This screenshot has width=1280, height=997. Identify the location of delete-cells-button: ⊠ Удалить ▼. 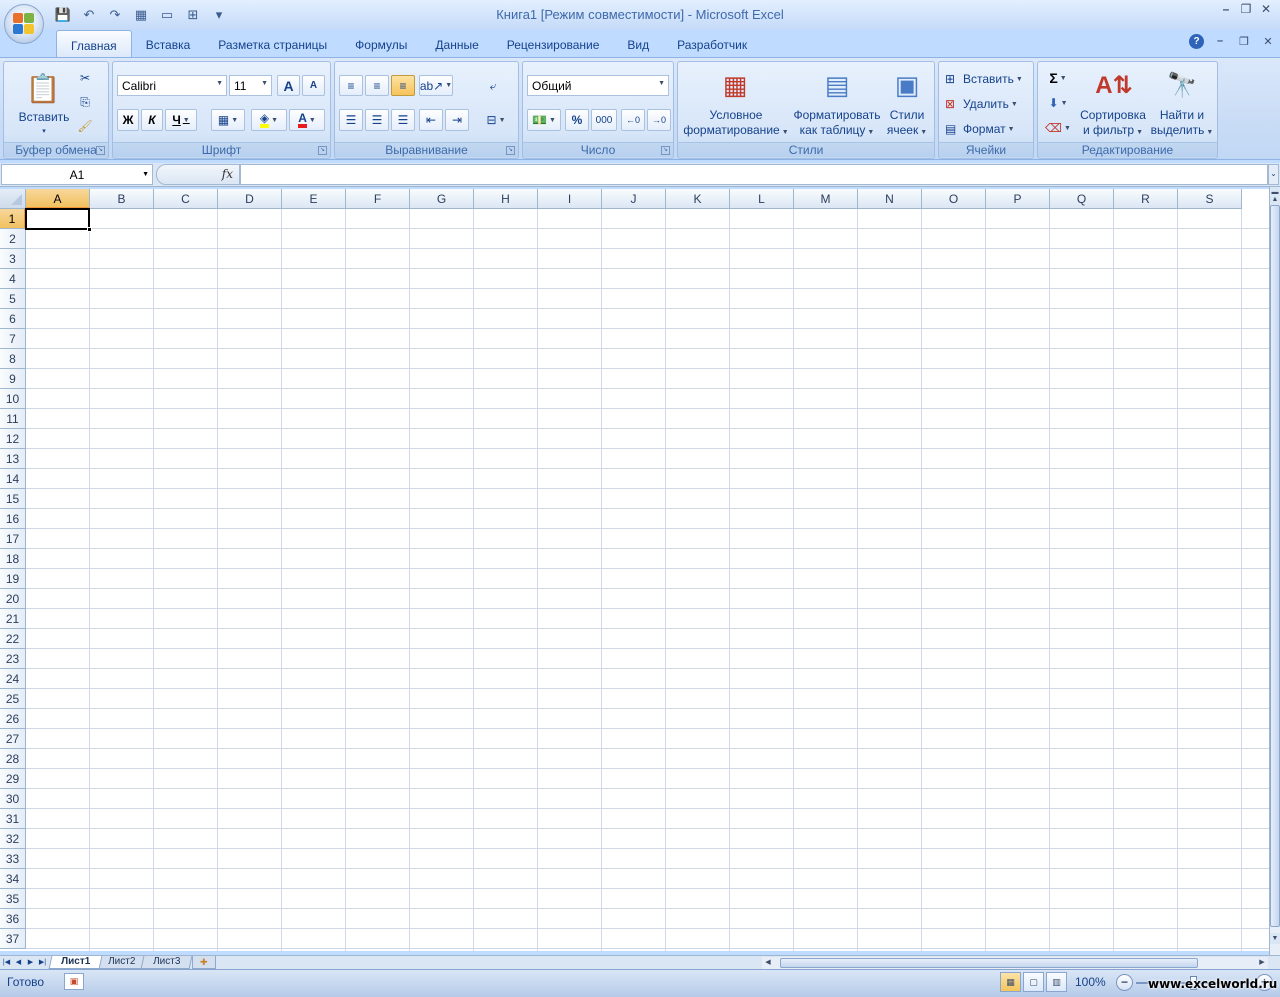
(989, 104).